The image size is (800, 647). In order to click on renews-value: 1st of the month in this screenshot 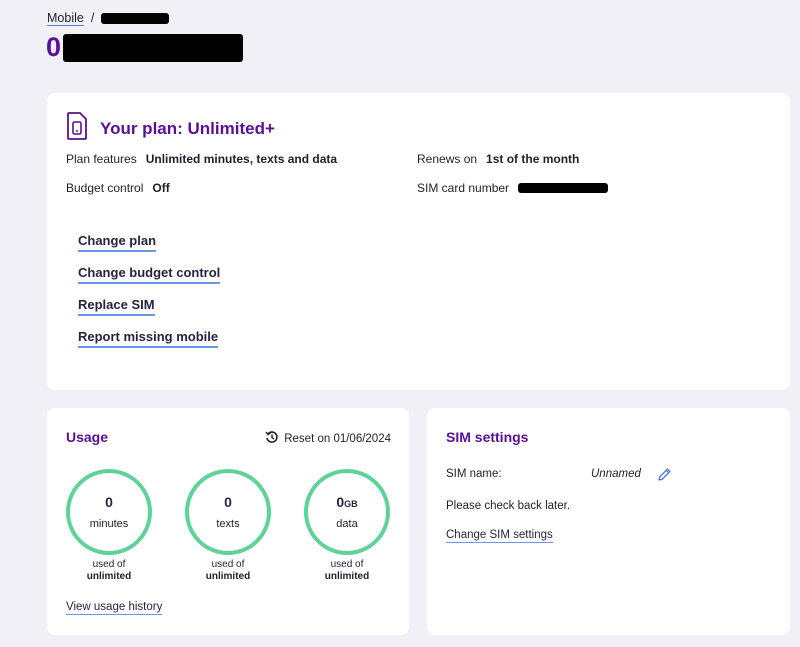, I will do `click(533, 159)`.